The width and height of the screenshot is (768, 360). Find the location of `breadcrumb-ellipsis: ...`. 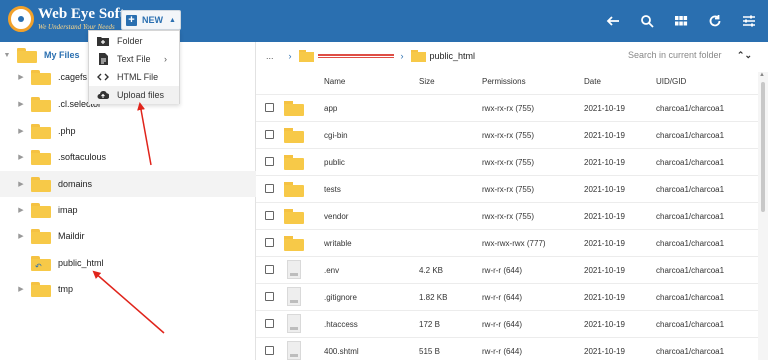

breadcrumb-ellipsis: ... is located at coordinates (270, 56).